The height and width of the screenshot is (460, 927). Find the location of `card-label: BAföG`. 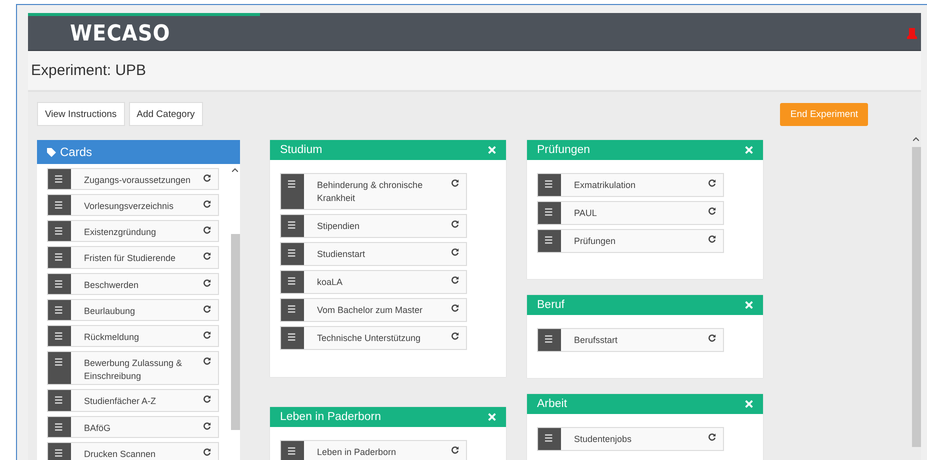

card-label: BAföG is located at coordinates (97, 428).